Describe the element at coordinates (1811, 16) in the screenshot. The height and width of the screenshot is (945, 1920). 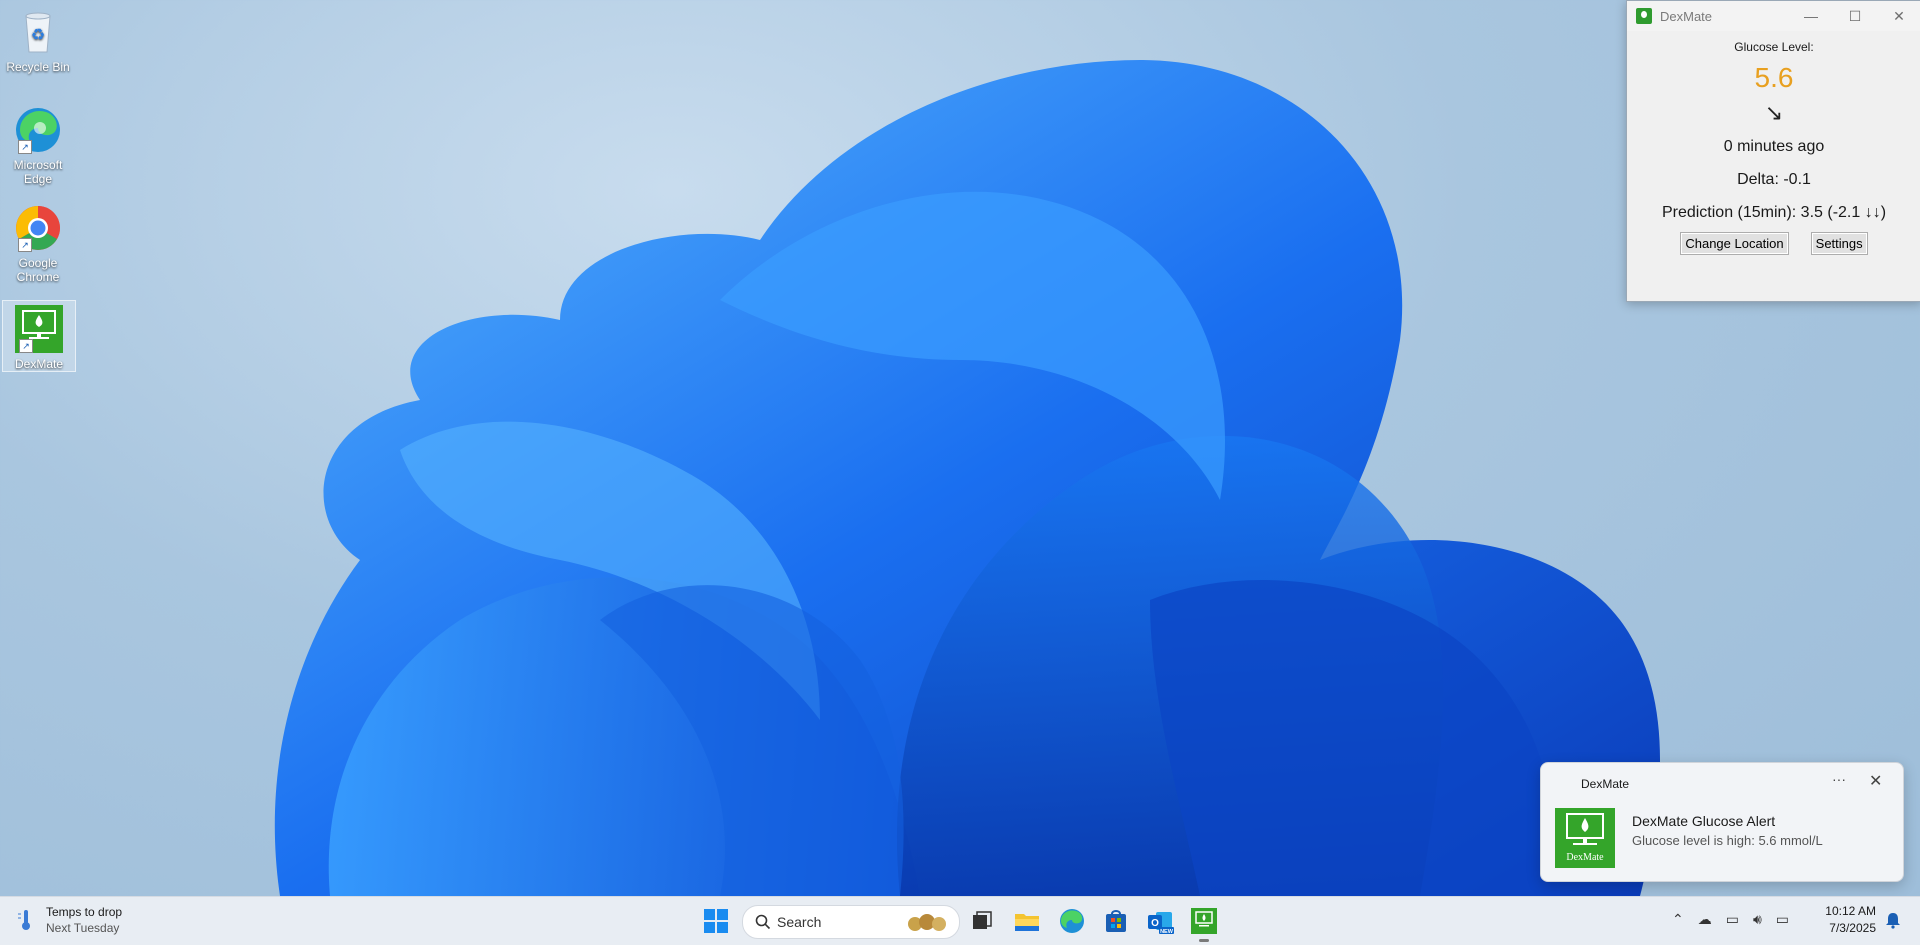
I see `minimize-button: —` at that location.